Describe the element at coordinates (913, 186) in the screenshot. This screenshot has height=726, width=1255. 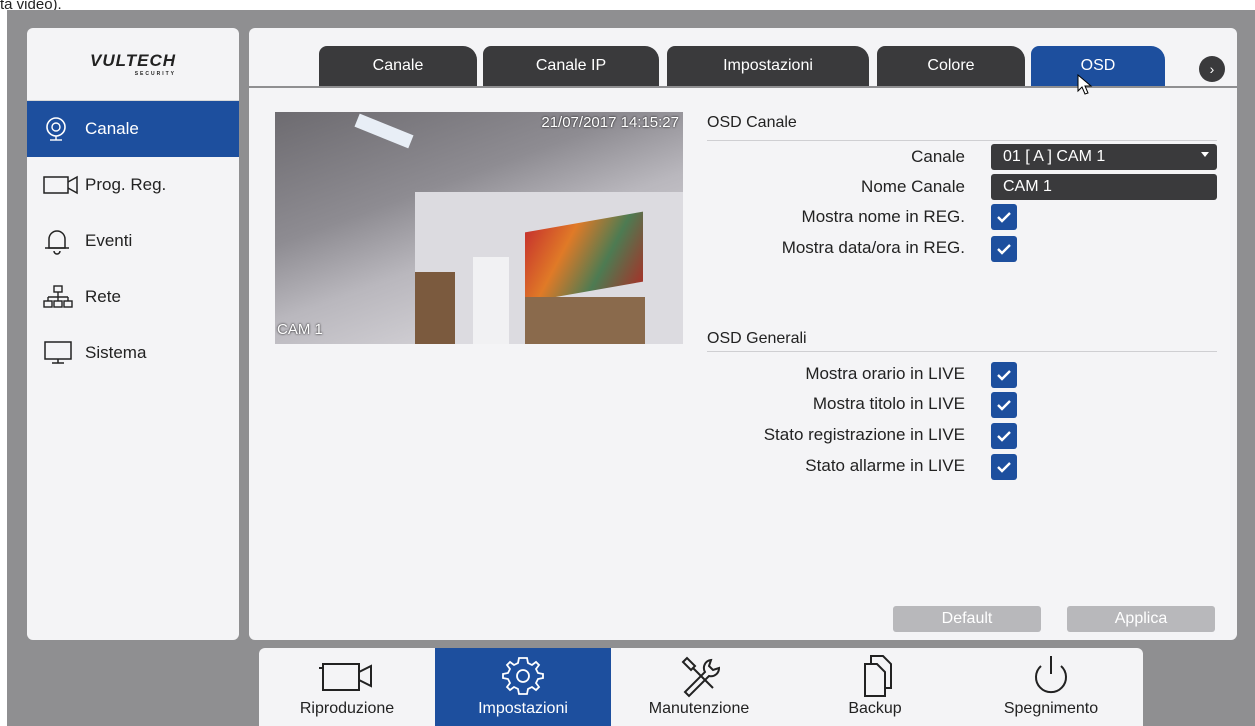
I see `nome-canale-label: Nome Canale` at that location.